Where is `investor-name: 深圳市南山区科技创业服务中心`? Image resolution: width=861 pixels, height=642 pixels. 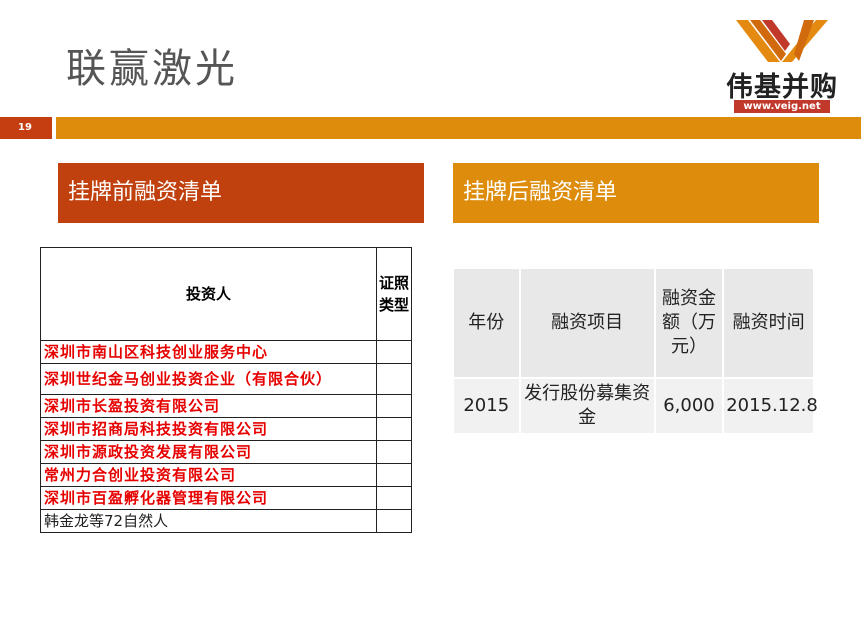
investor-name: 深圳市南山区科技创业服务中心 is located at coordinates (208, 352).